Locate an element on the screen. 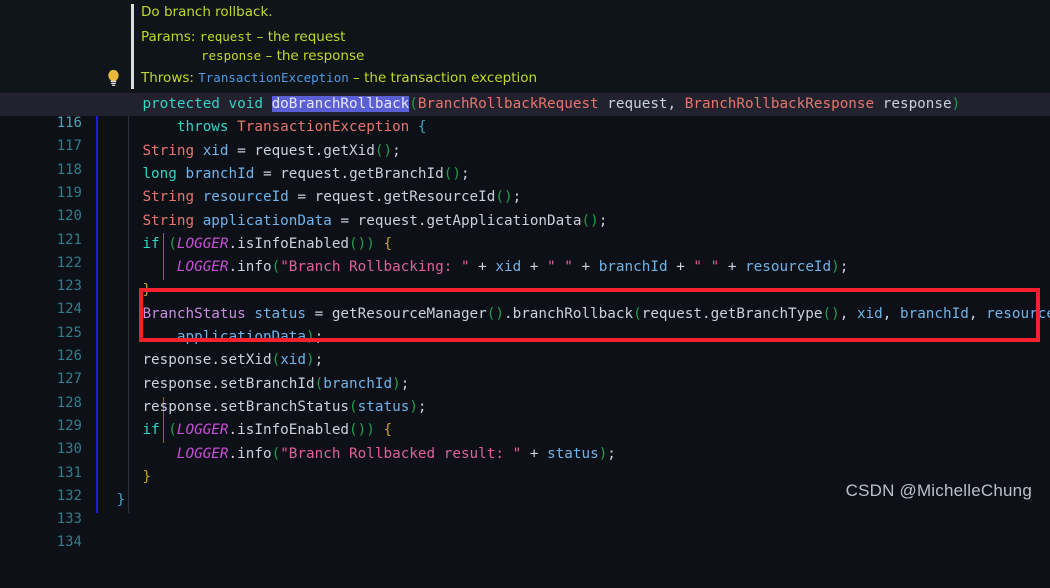 The image size is (1050, 588). tok-kw: if is located at coordinates (151, 430).